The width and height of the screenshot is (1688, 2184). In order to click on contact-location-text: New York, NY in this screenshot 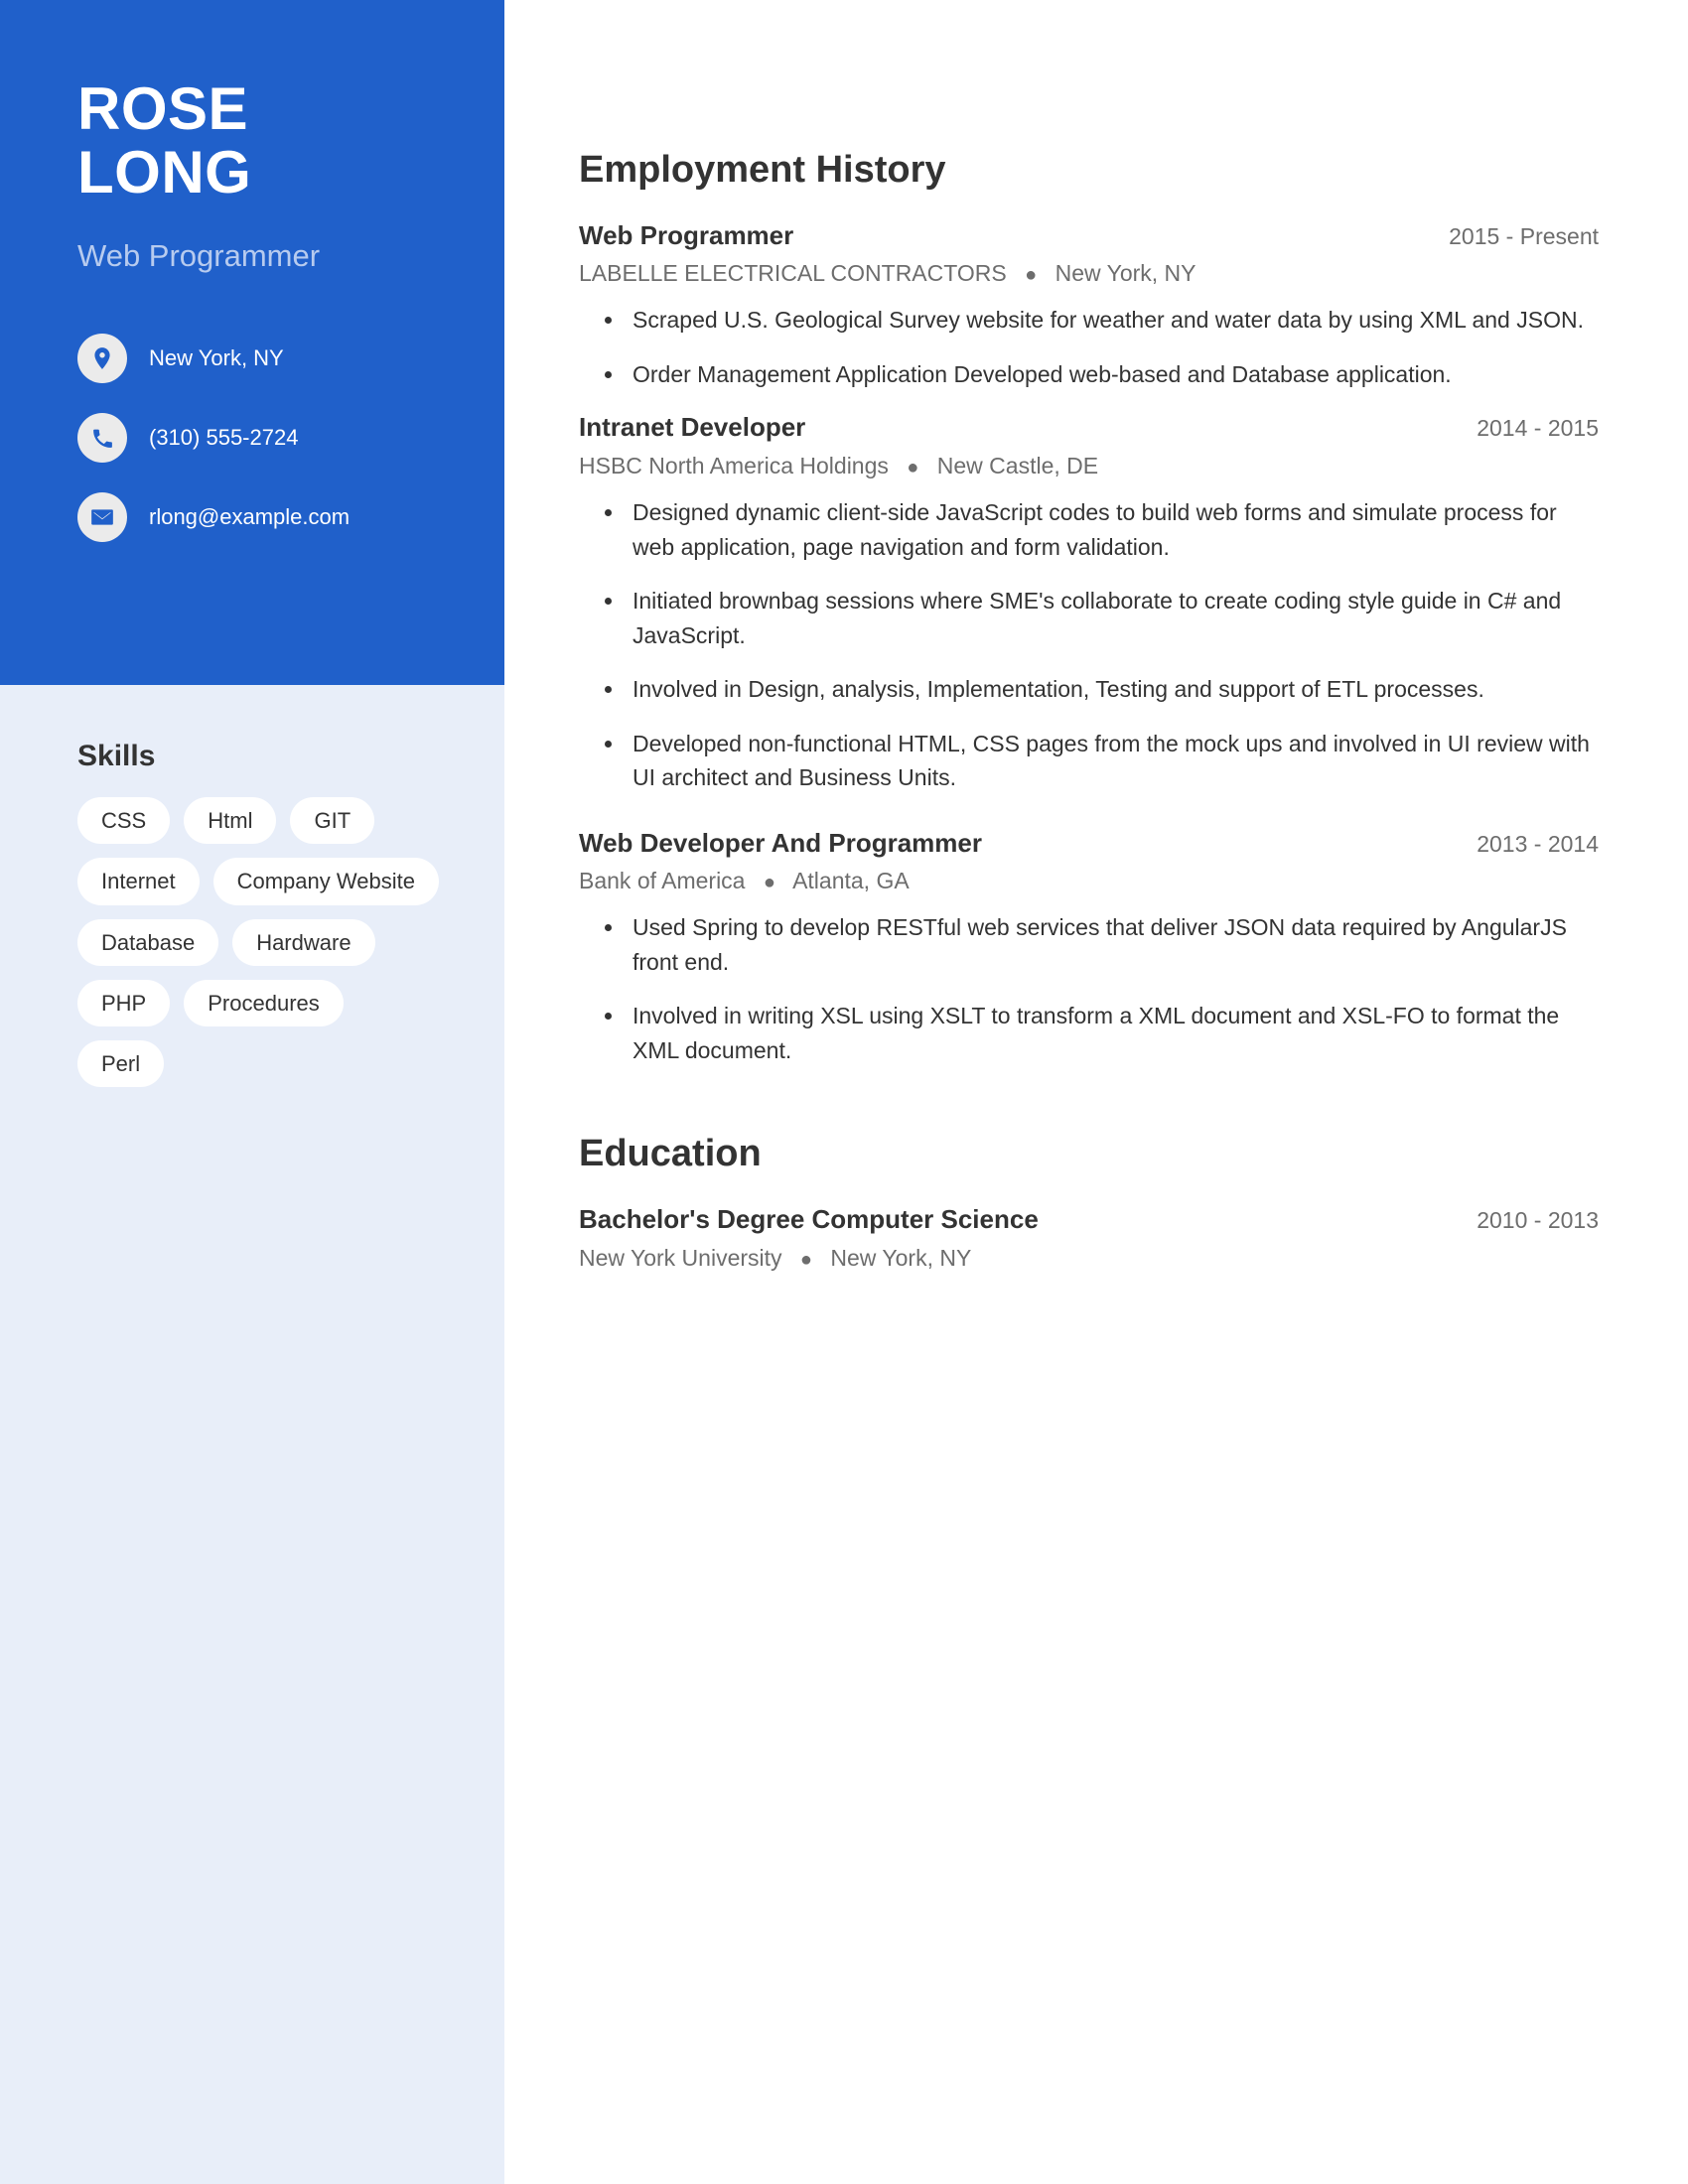, I will do `click(216, 358)`.